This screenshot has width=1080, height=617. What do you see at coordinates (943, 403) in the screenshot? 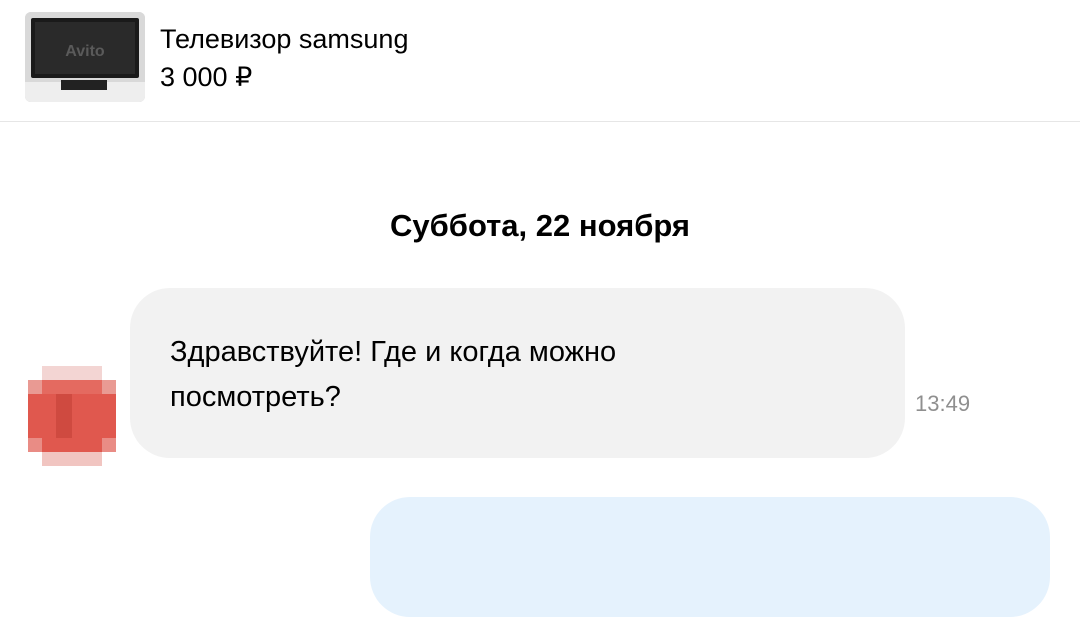
I see `message-timestamp: 13:49` at bounding box center [943, 403].